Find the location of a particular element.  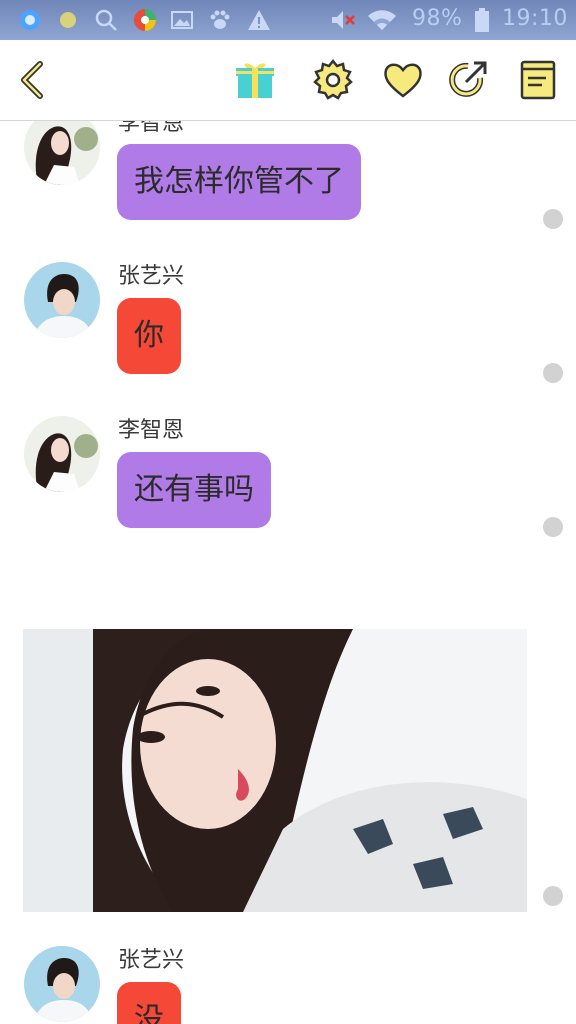

share-icon is located at coordinates (468, 80).